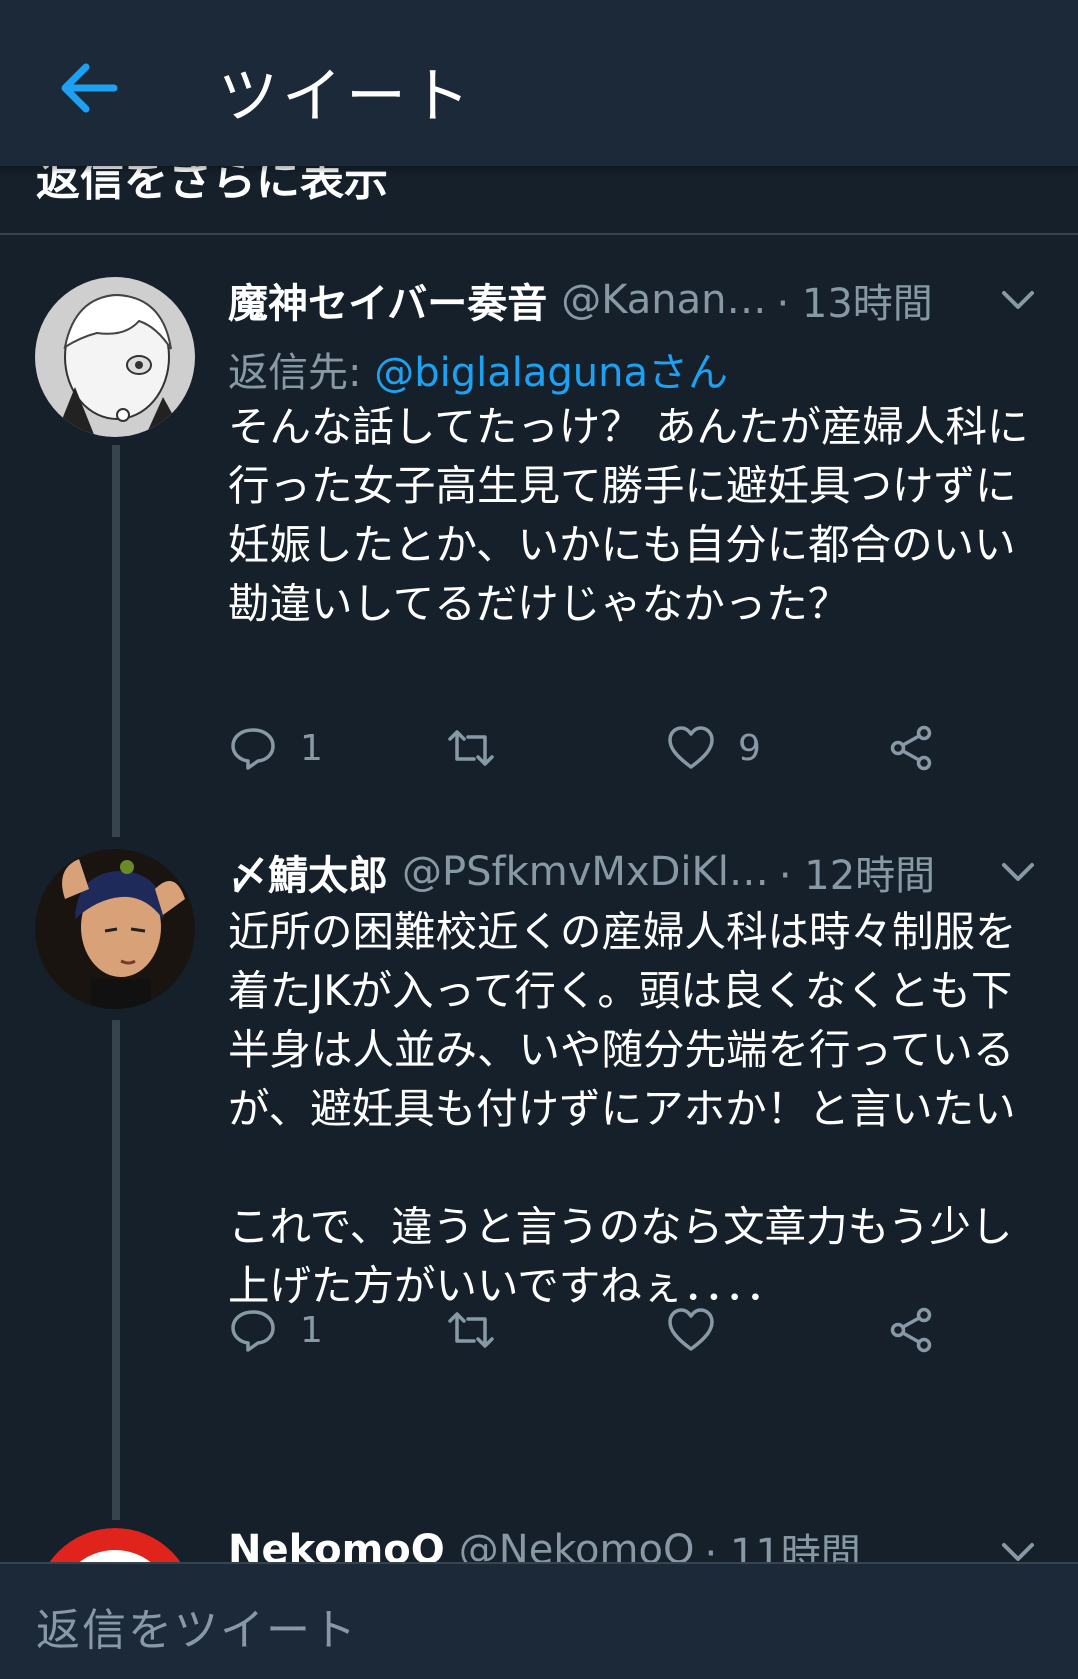 The width and height of the screenshot is (1078, 1679). I want to click on reply-to-line: 返信先: @biglalagunaさん, so click(478, 369).